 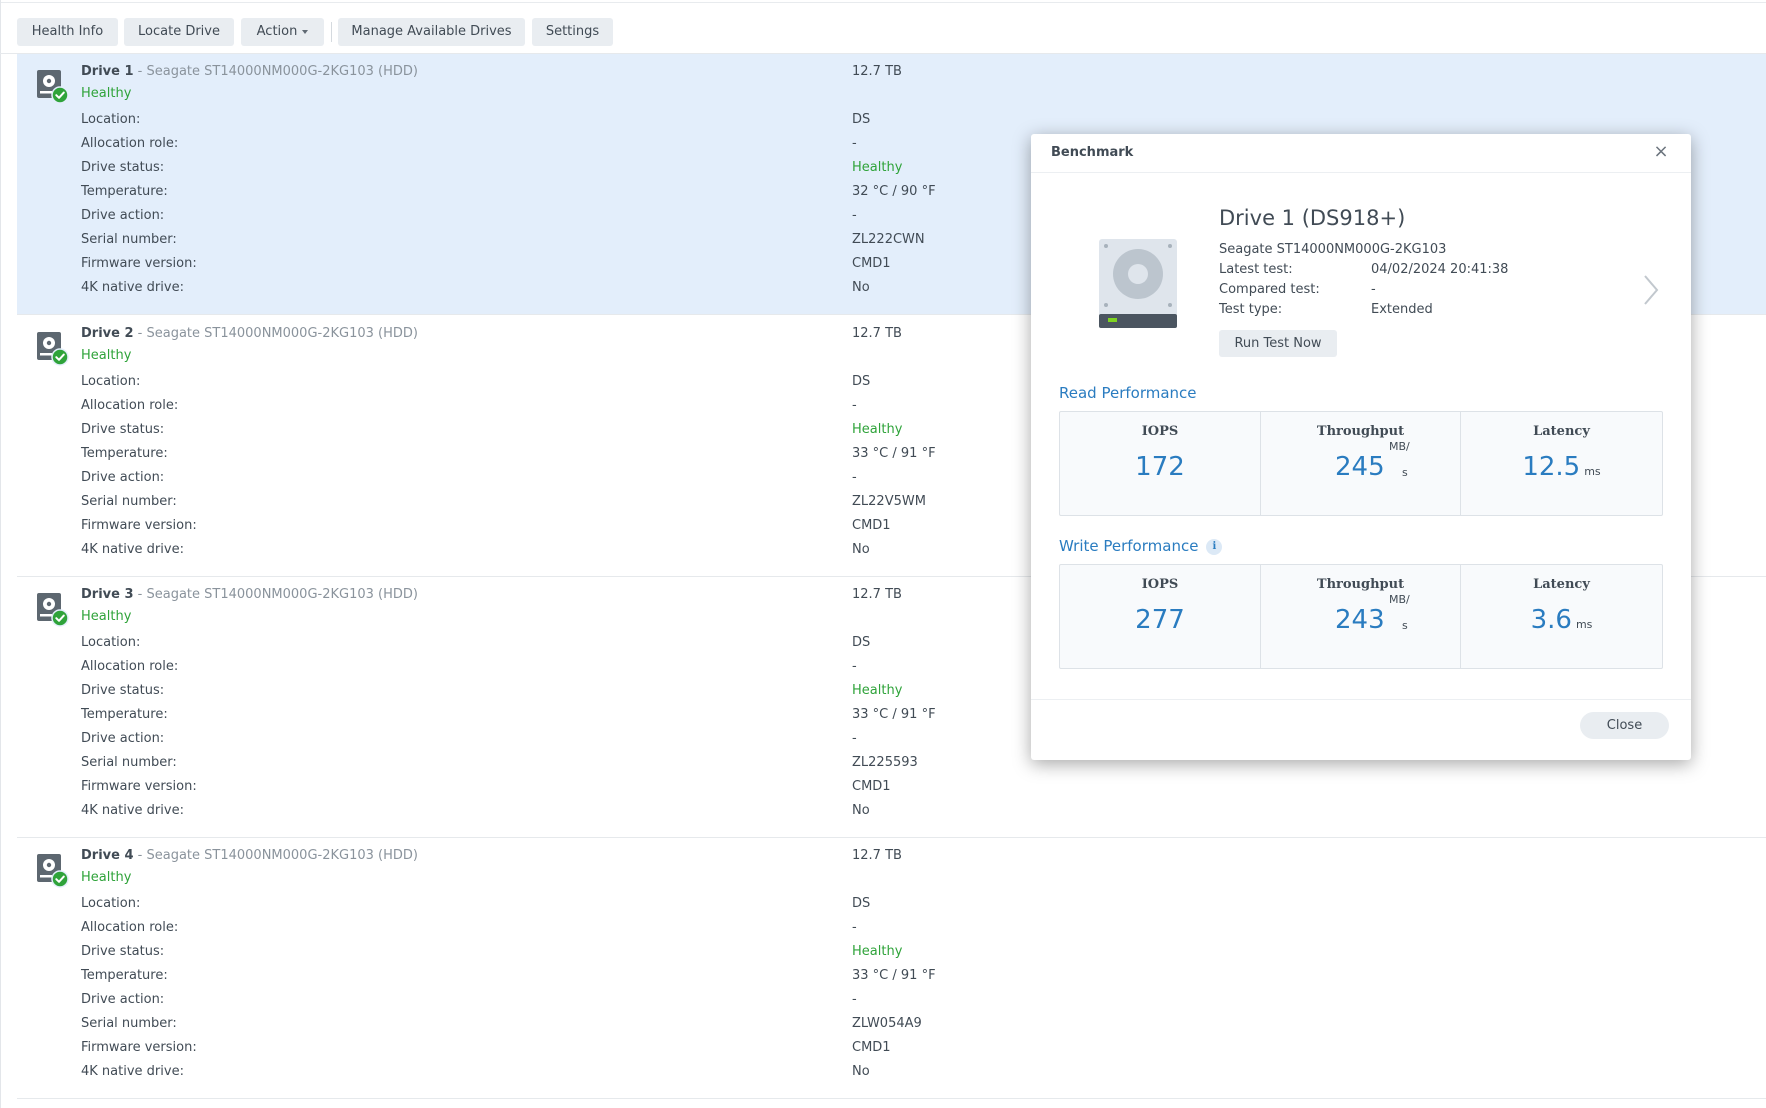 What do you see at coordinates (887, 1023) in the screenshot?
I see `detail-value-serial-number: ZLW054A9` at bounding box center [887, 1023].